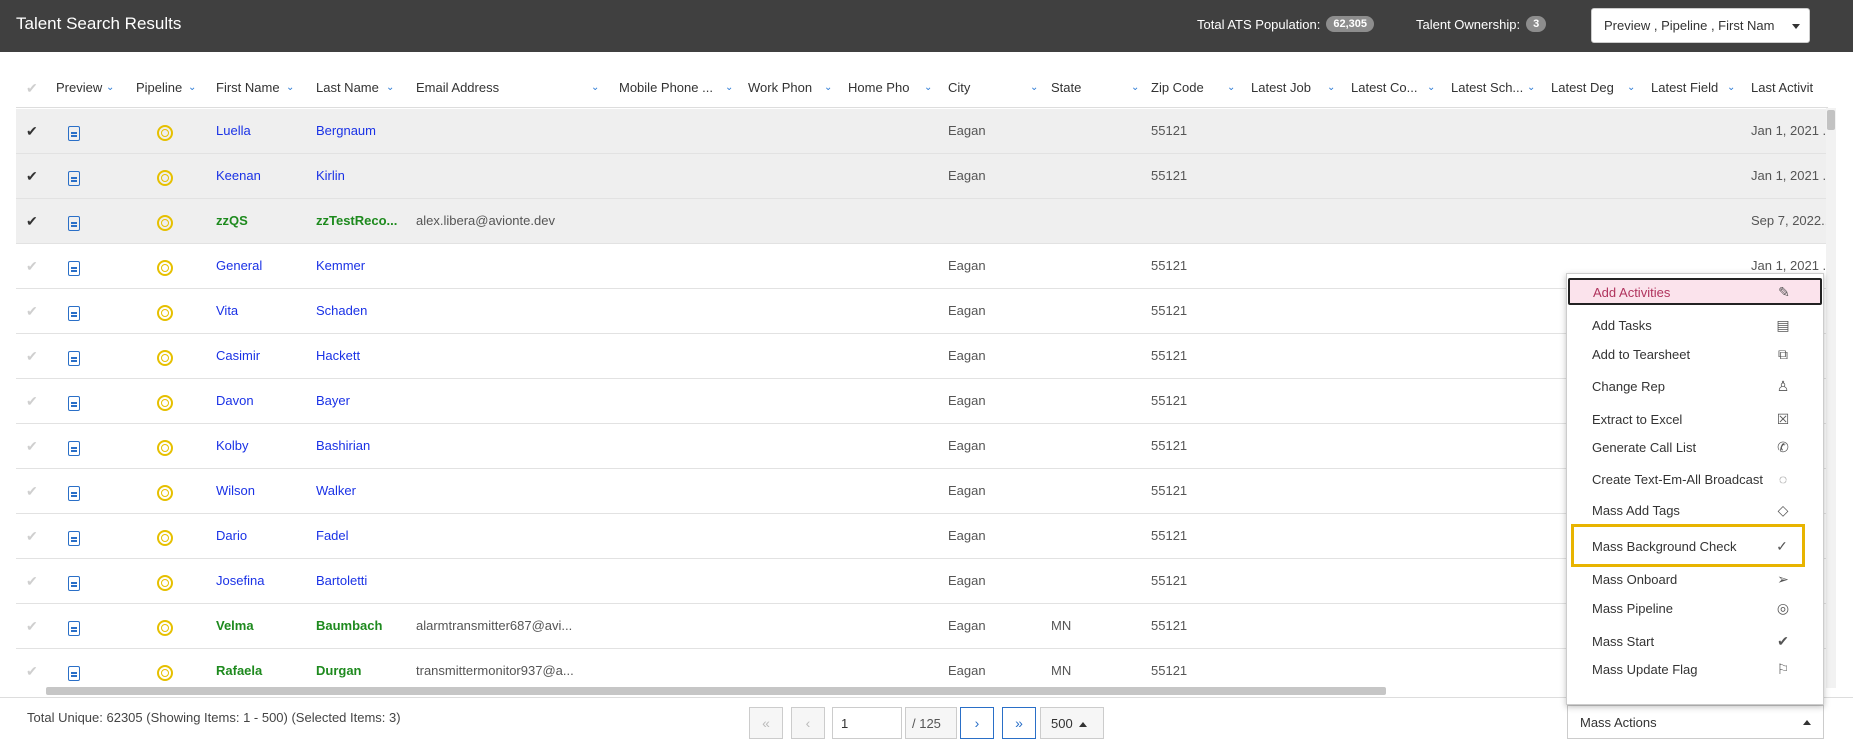  Describe the element at coordinates (1695, 325) in the screenshot. I see `menu-item-add-tasks: Add Tasks ▤` at that location.